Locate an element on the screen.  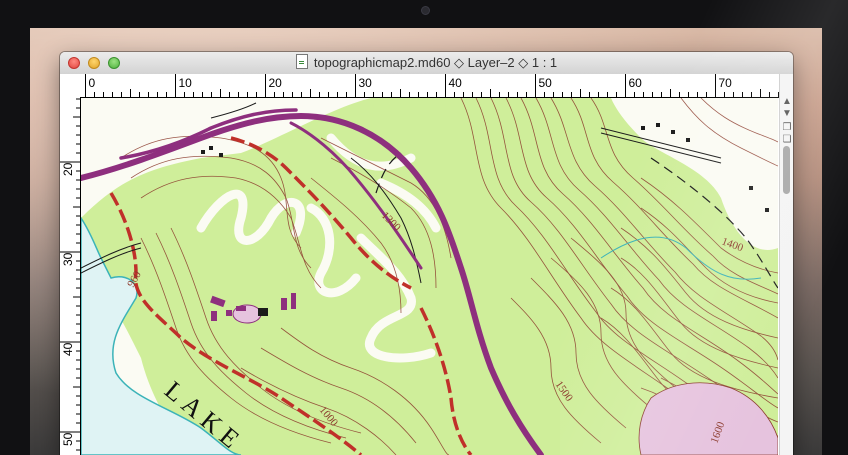
window-titlebar: topographicmap2.md60 ◇ Layer–2 ◇ 1 : 1 is located at coordinates (426, 63).